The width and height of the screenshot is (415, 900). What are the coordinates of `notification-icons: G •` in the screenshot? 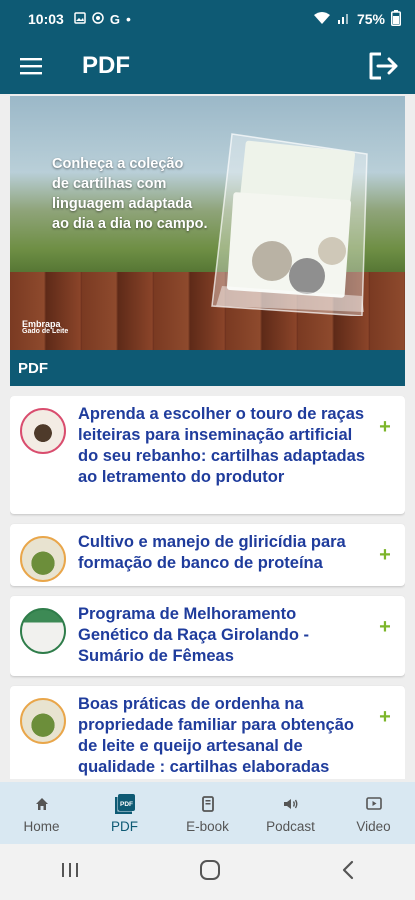 It's located at (102, 19).